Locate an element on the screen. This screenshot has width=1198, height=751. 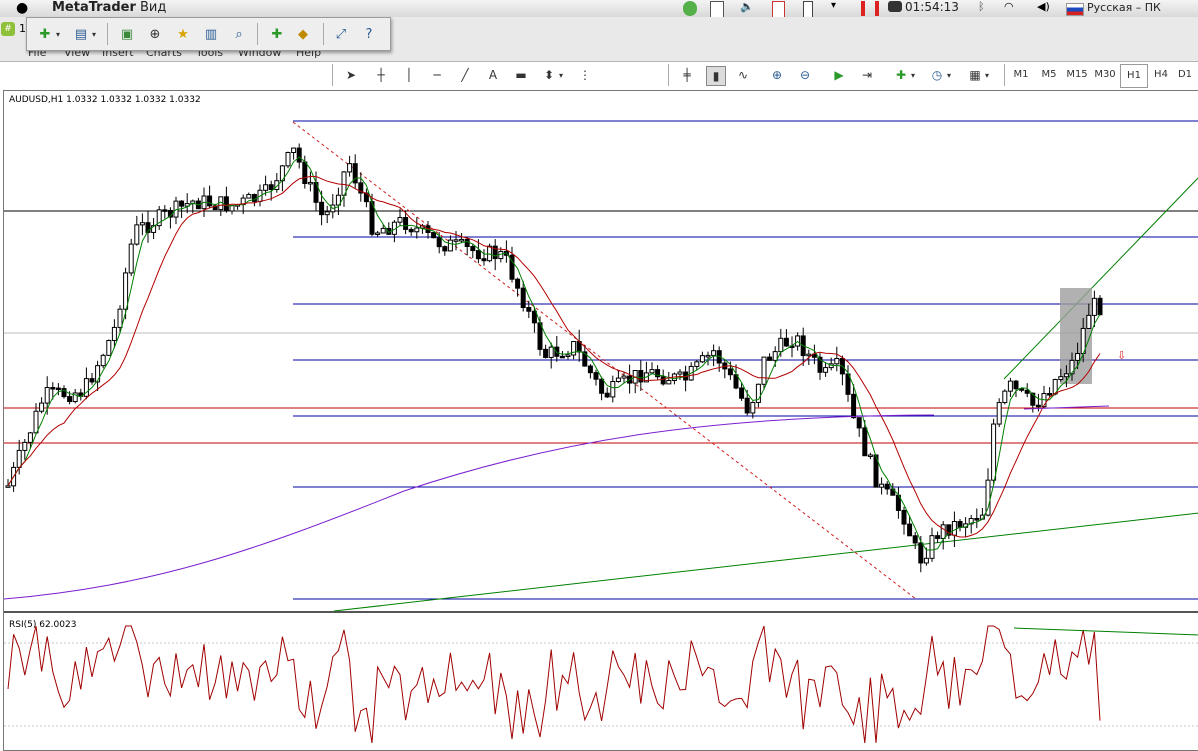
crosshair-icon: ┼ is located at coordinates (381, 75).